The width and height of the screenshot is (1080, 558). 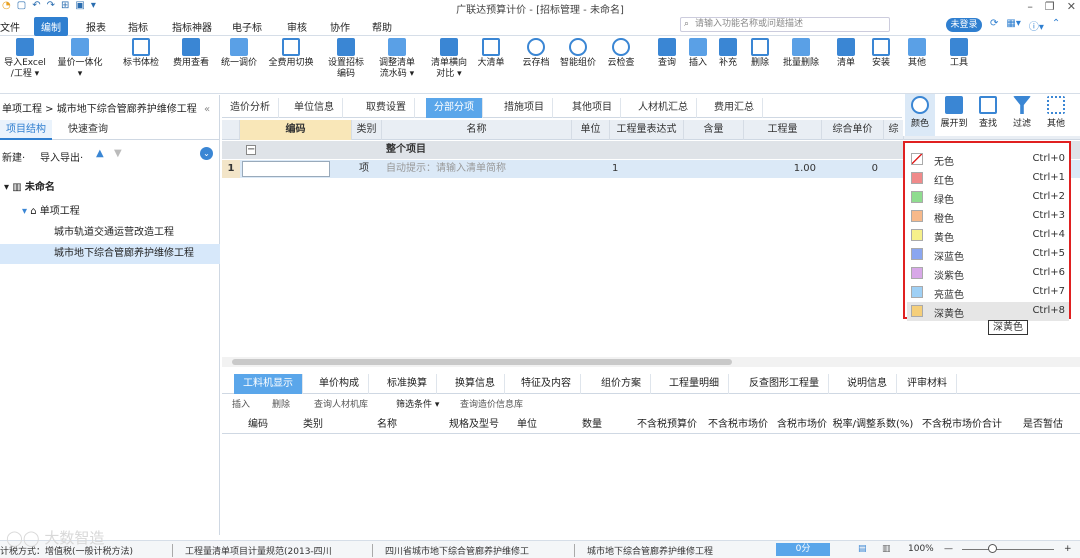 I want to click on color-option-green: 绿色 Ctrl+2, so click(x=988, y=197).